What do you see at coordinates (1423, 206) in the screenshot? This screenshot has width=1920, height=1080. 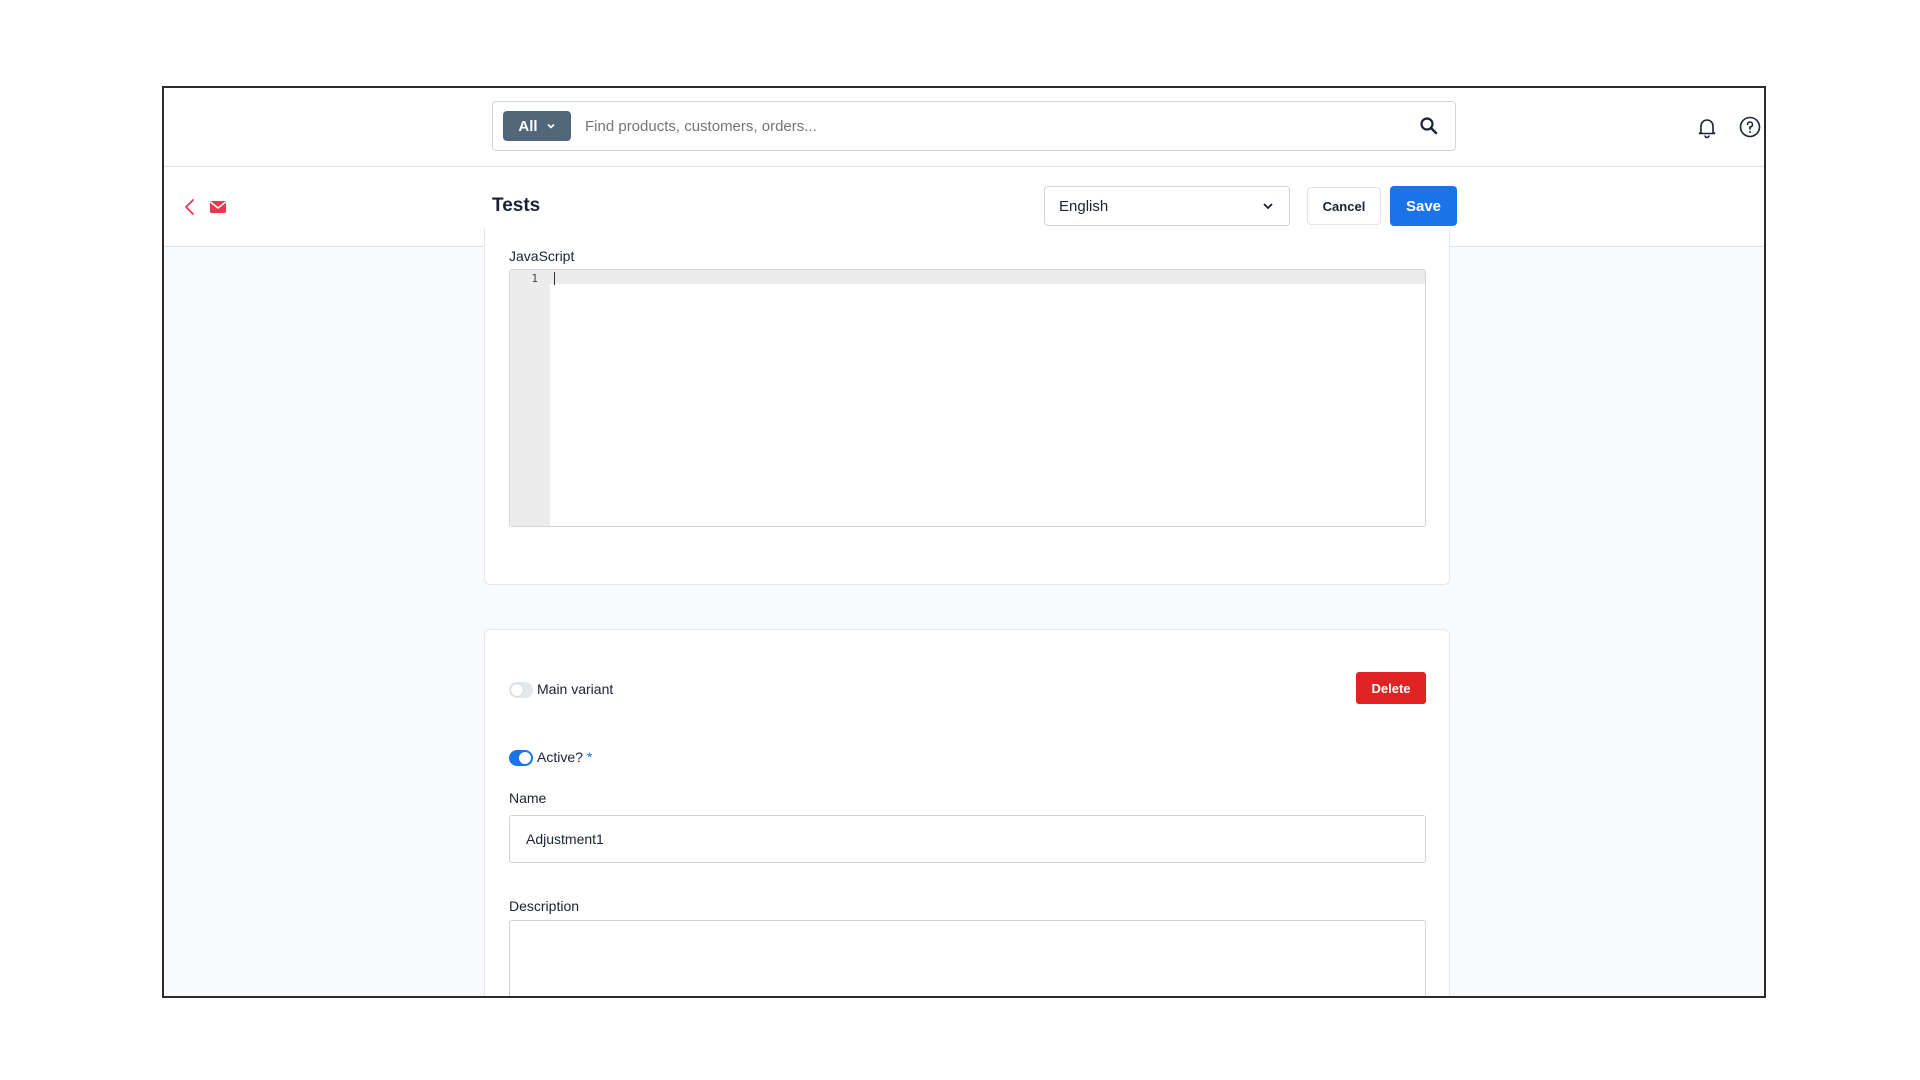 I see `save-button: Save` at bounding box center [1423, 206].